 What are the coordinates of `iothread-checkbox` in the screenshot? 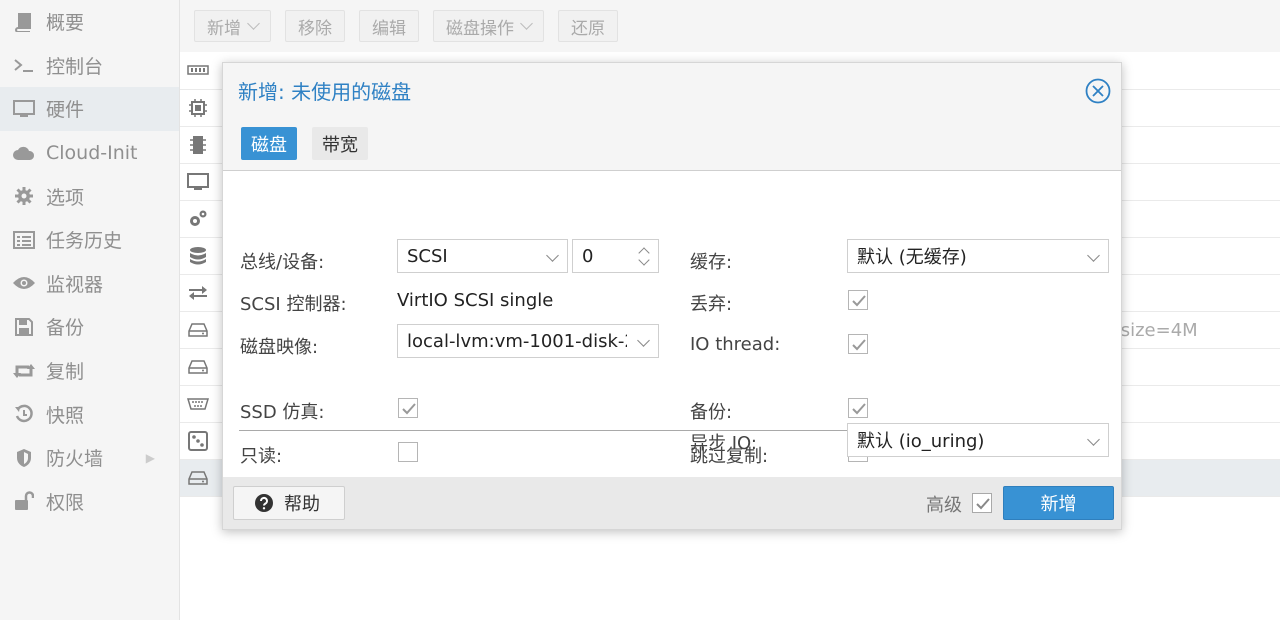 It's located at (858, 344).